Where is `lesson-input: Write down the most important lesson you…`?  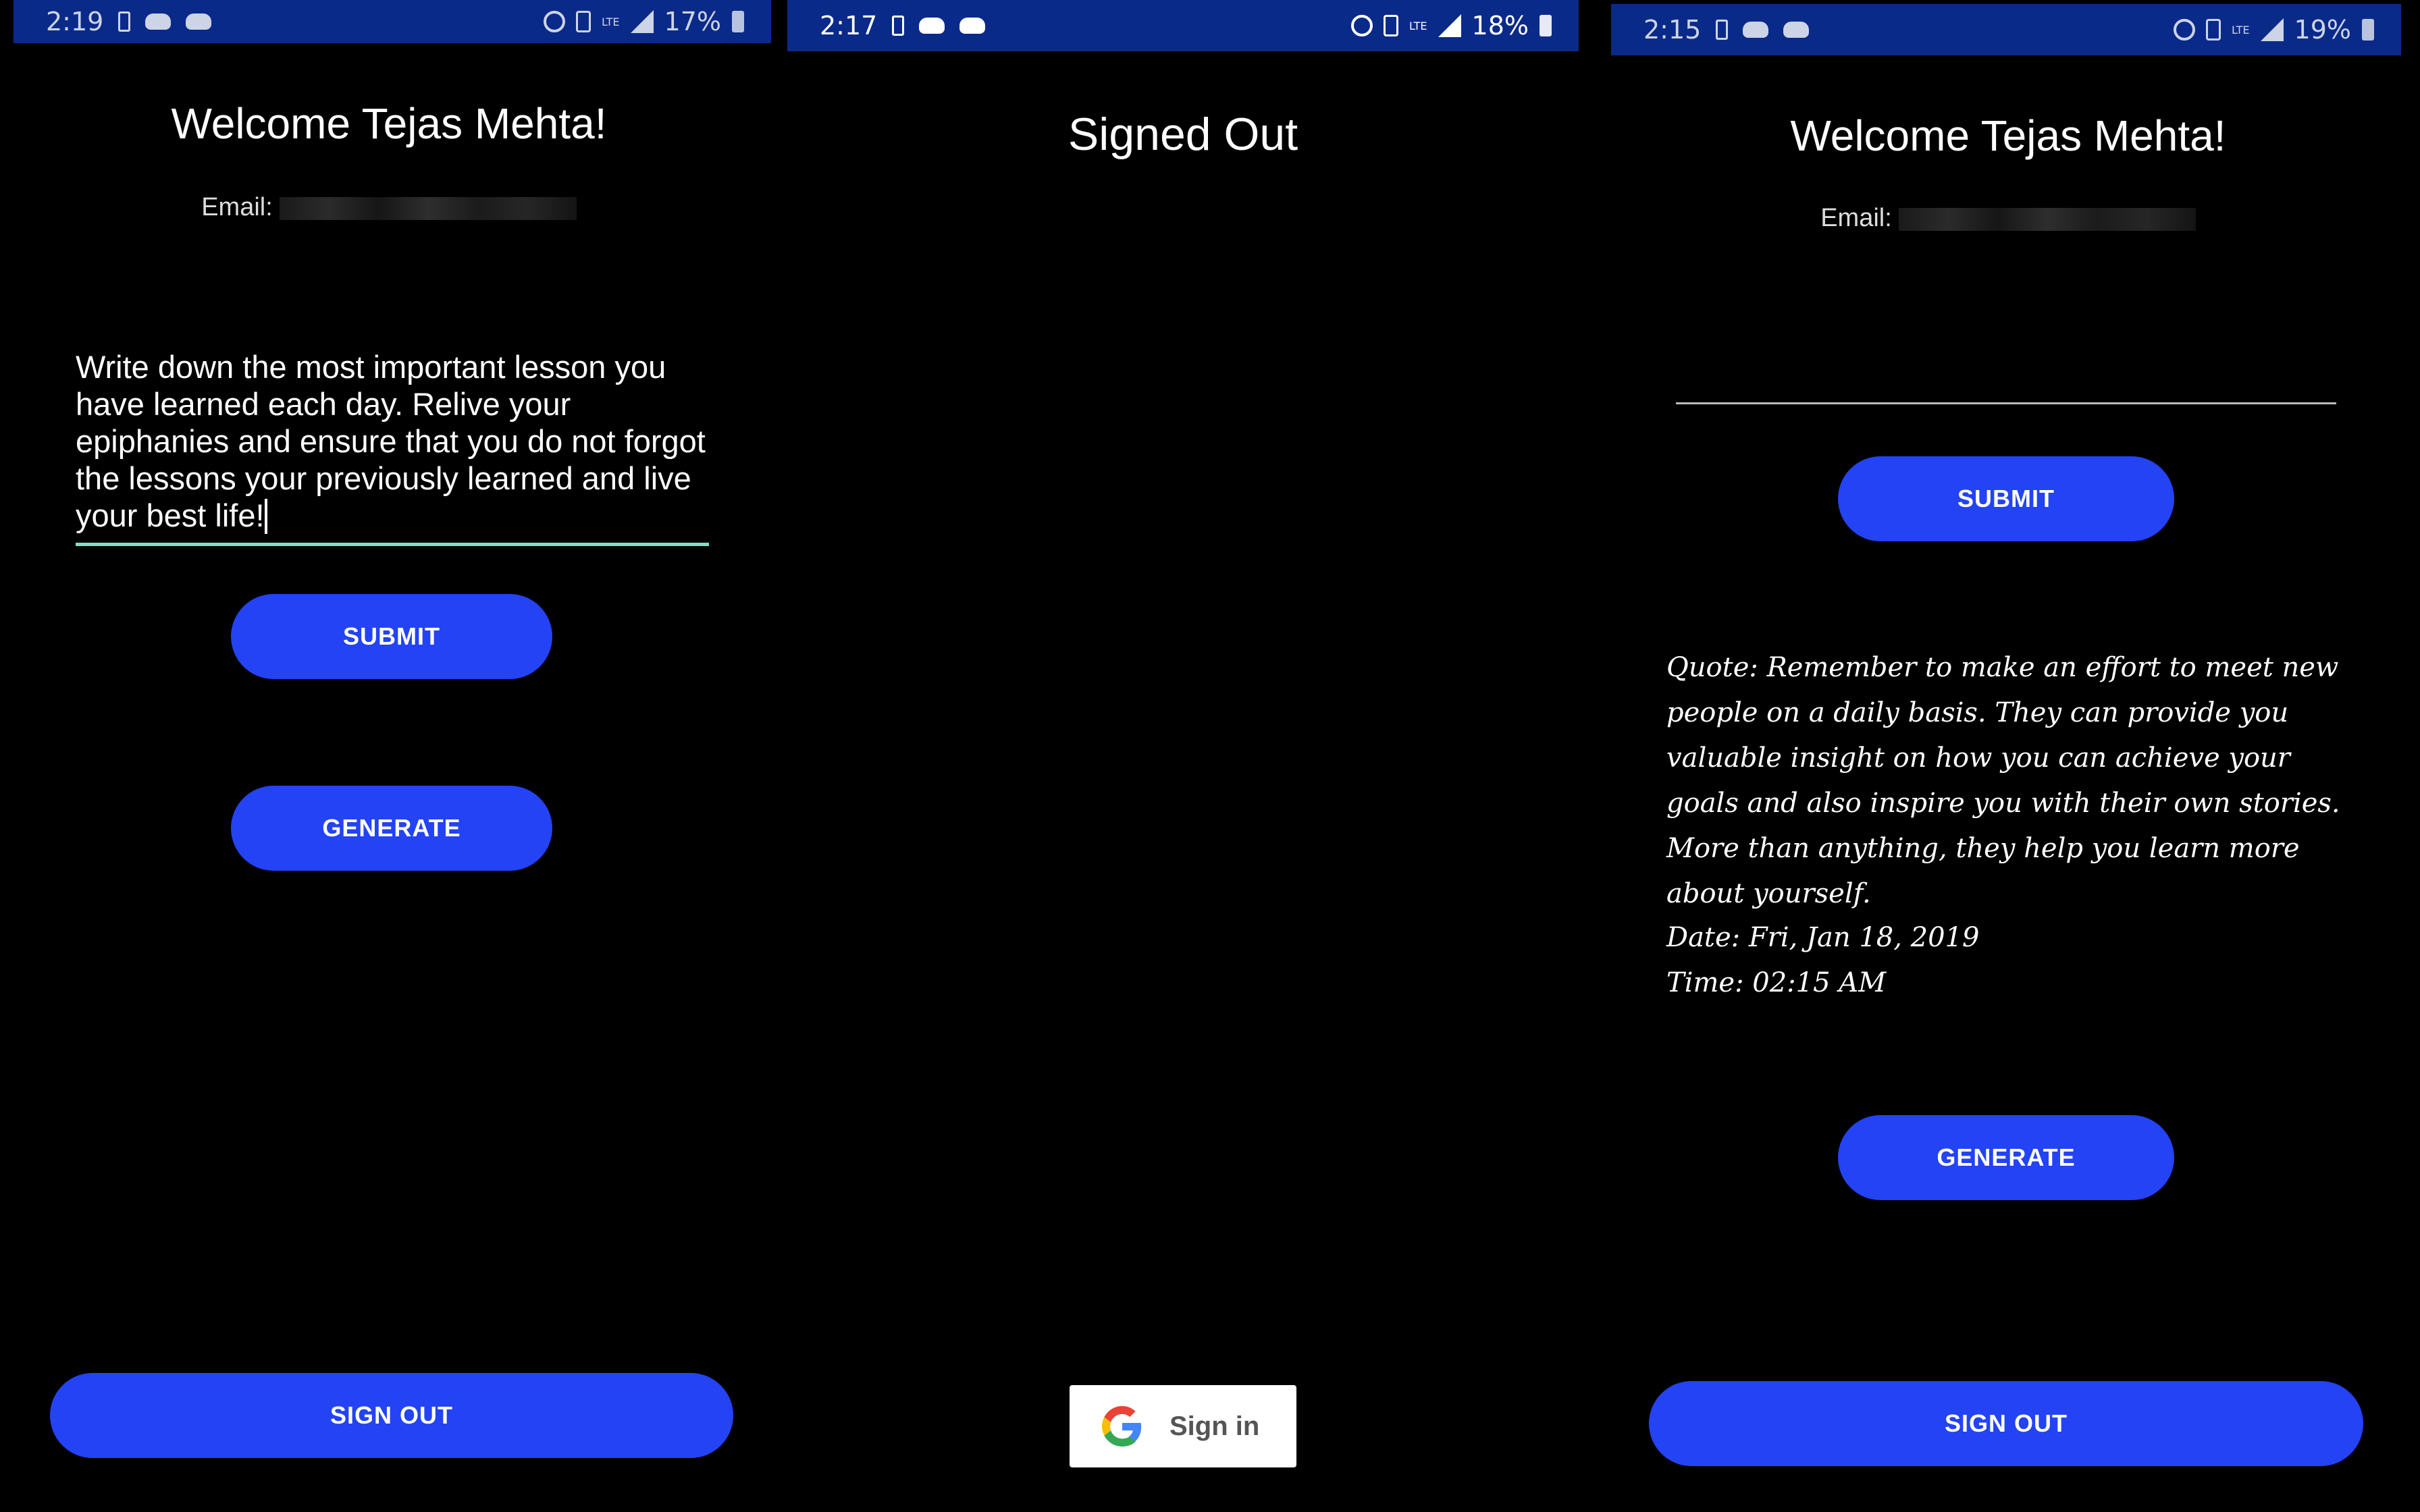 lesson-input: Write down the most important lesson you… is located at coordinates (397, 441).